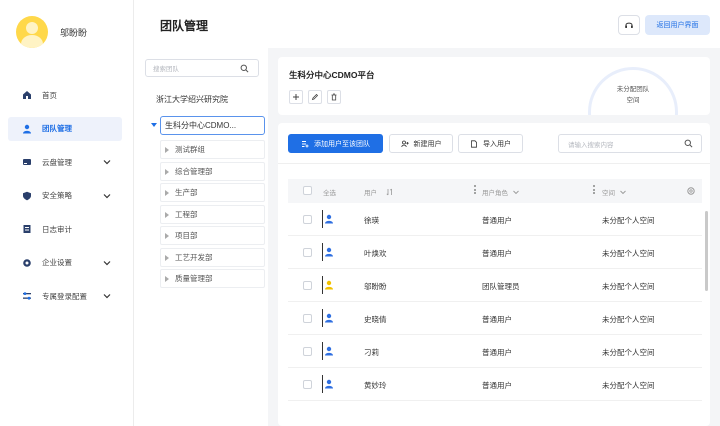 This screenshot has height=426, width=720. I want to click on divider, so click(494, 163).